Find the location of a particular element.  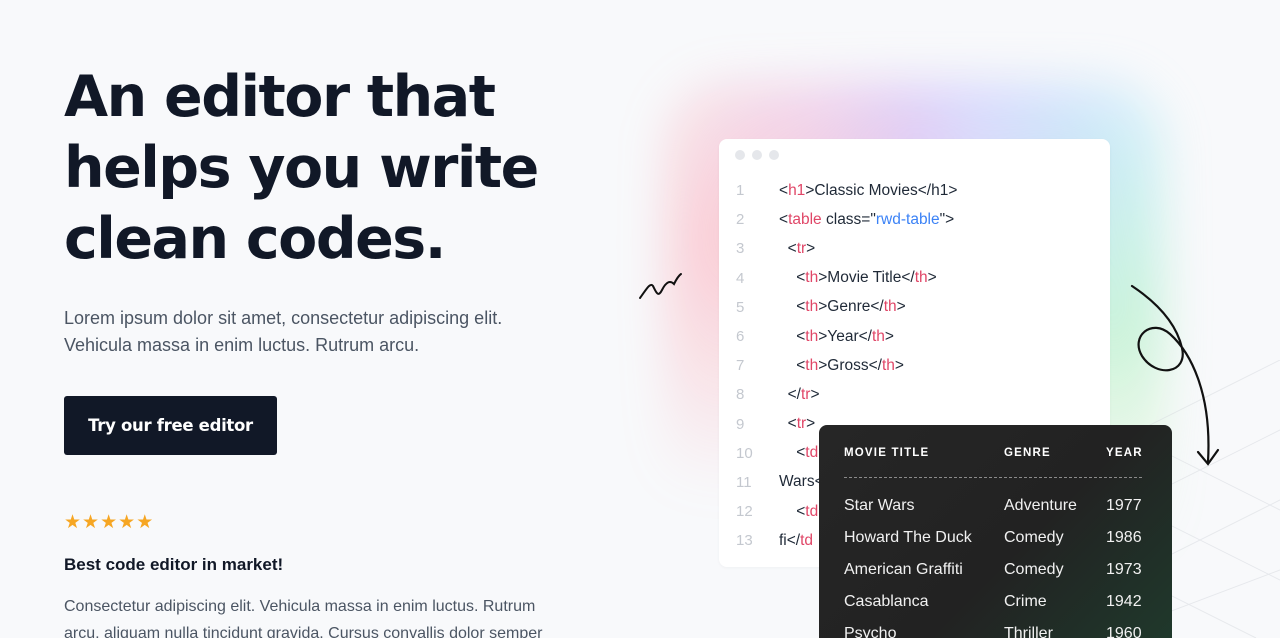

code-line: 2 <table class="rwd-table"> is located at coordinates (914, 219).